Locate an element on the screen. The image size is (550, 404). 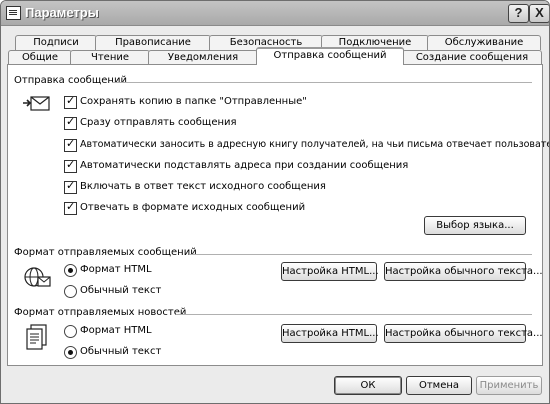
window-title: Параметры is located at coordinates (62, 12).